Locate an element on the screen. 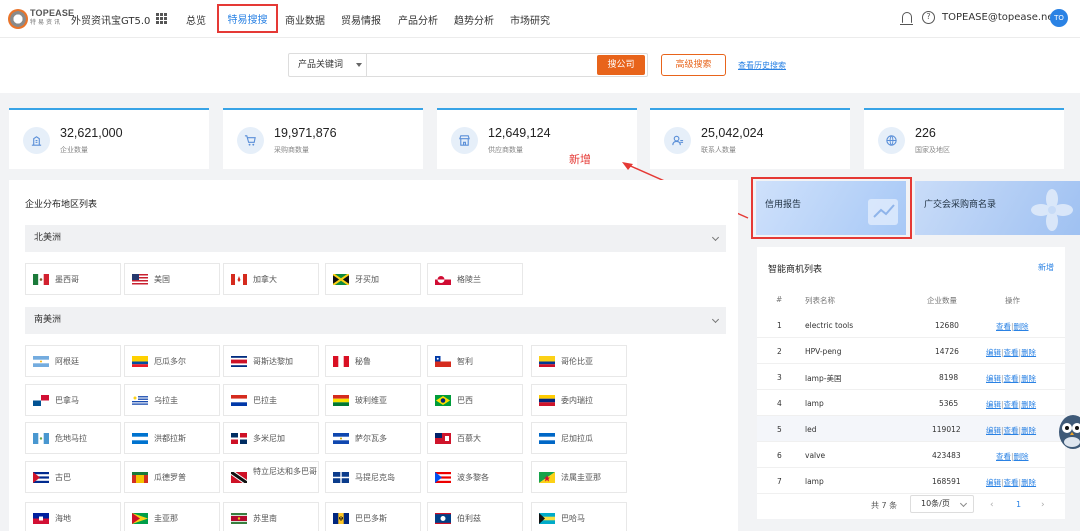  bell-icon is located at coordinates (906, 18).